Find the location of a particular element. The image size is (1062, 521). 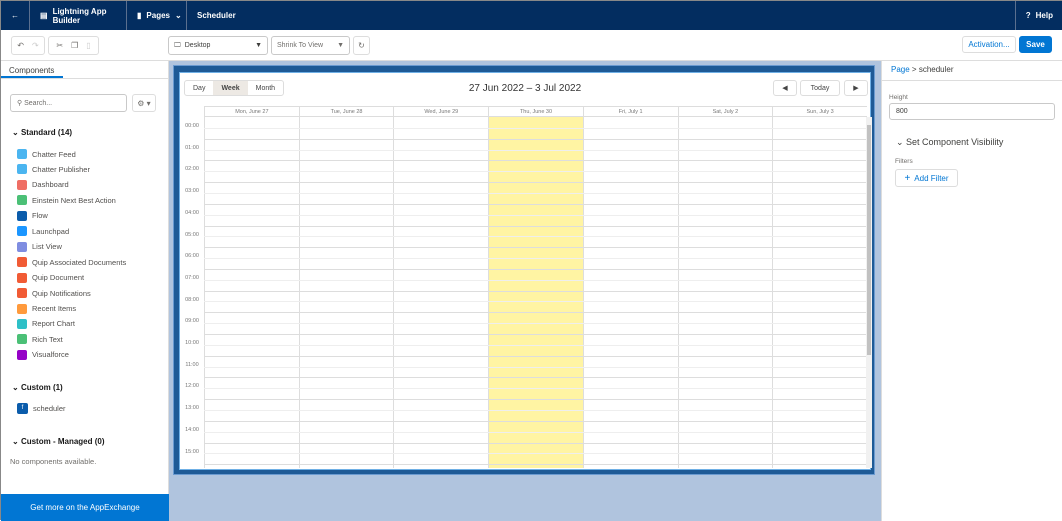

time-label: 03:00 is located at coordinates (192, 191).